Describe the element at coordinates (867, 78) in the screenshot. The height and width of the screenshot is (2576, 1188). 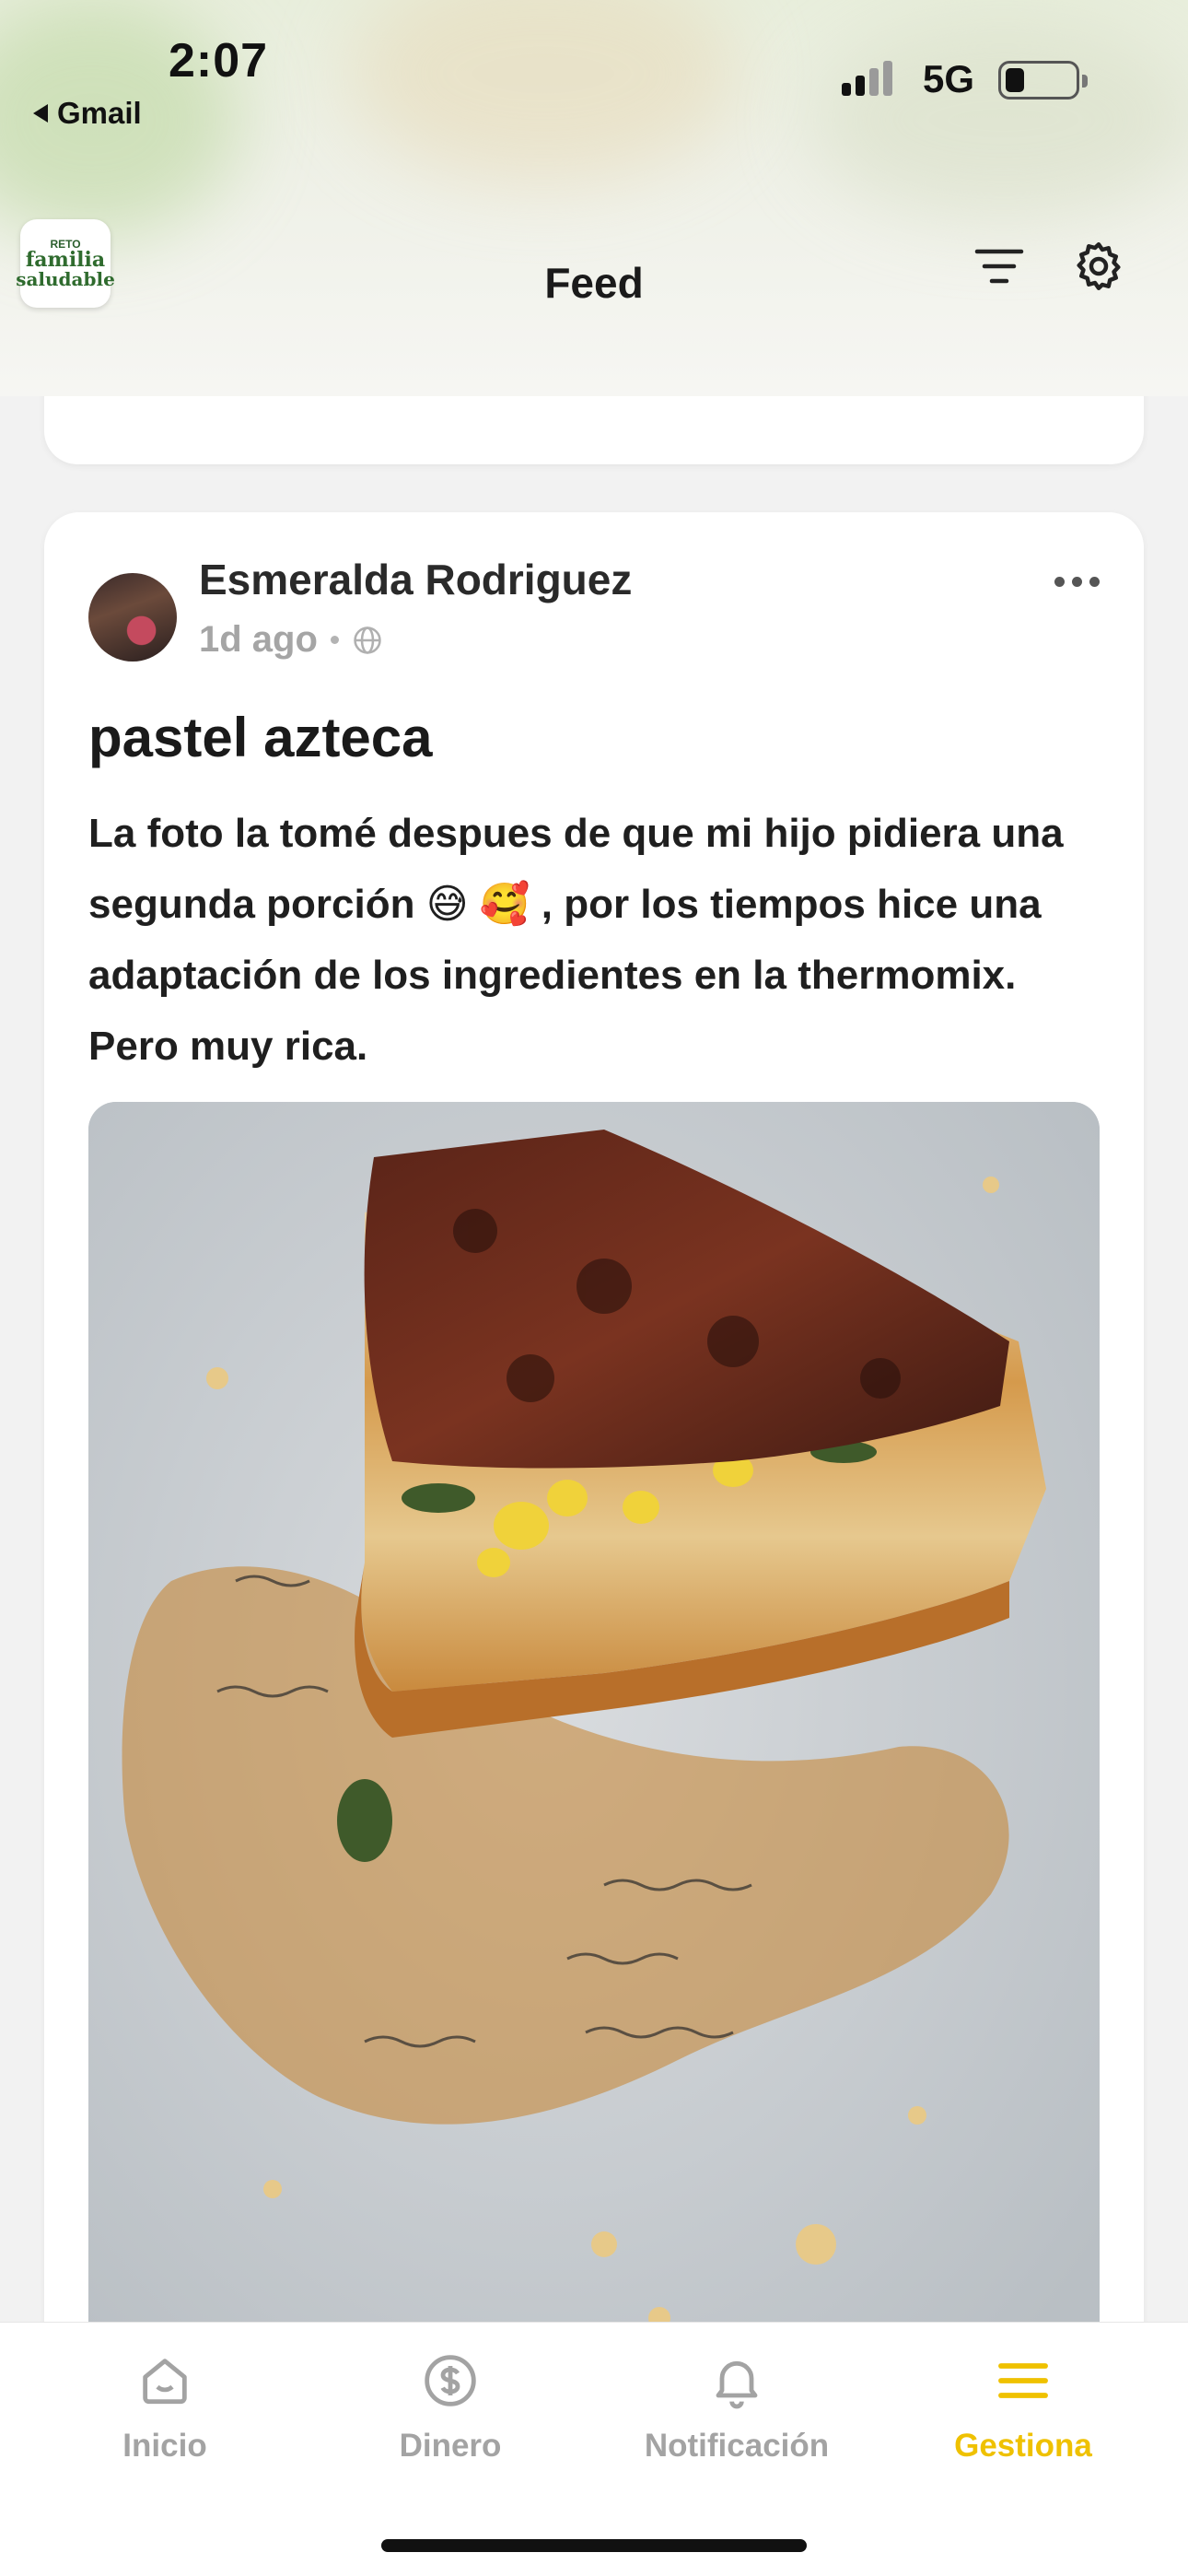
I see `cellular-signal-icon` at that location.